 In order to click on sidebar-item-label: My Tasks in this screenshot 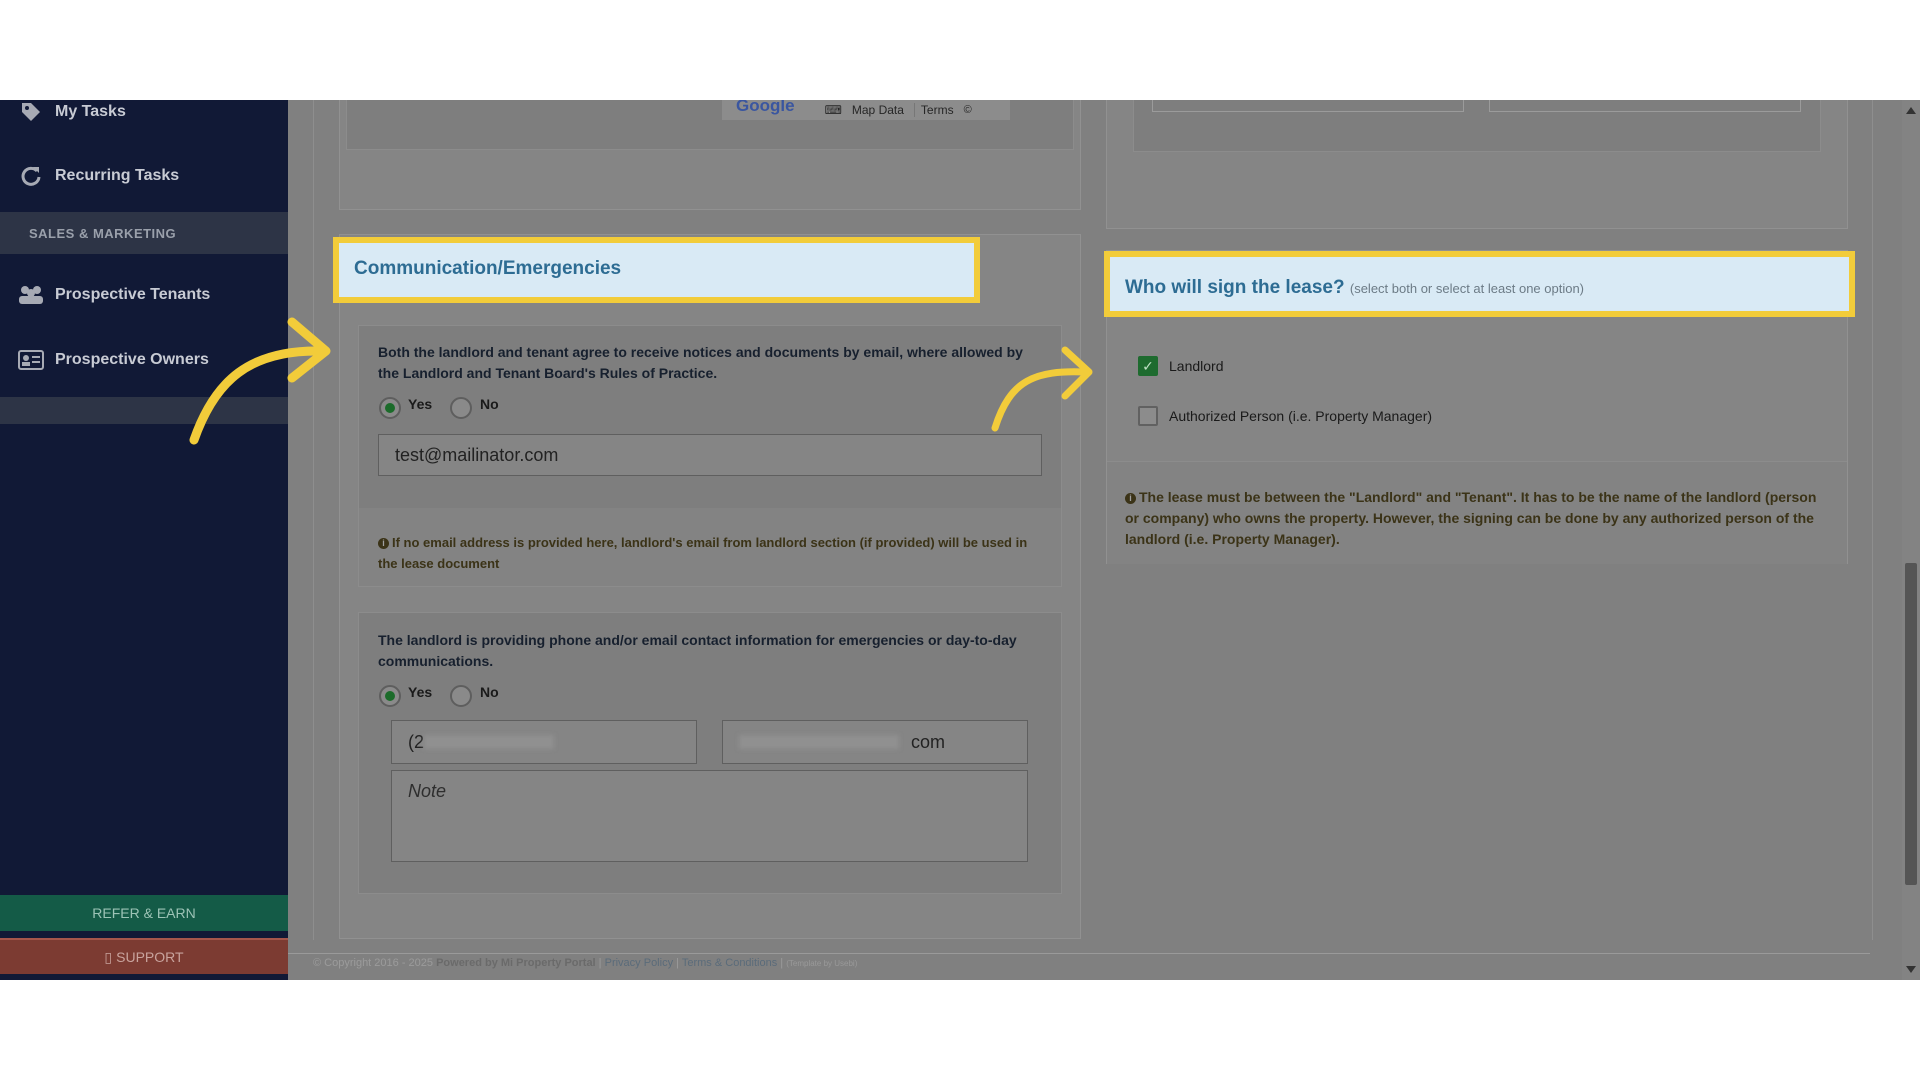, I will do `click(90, 111)`.